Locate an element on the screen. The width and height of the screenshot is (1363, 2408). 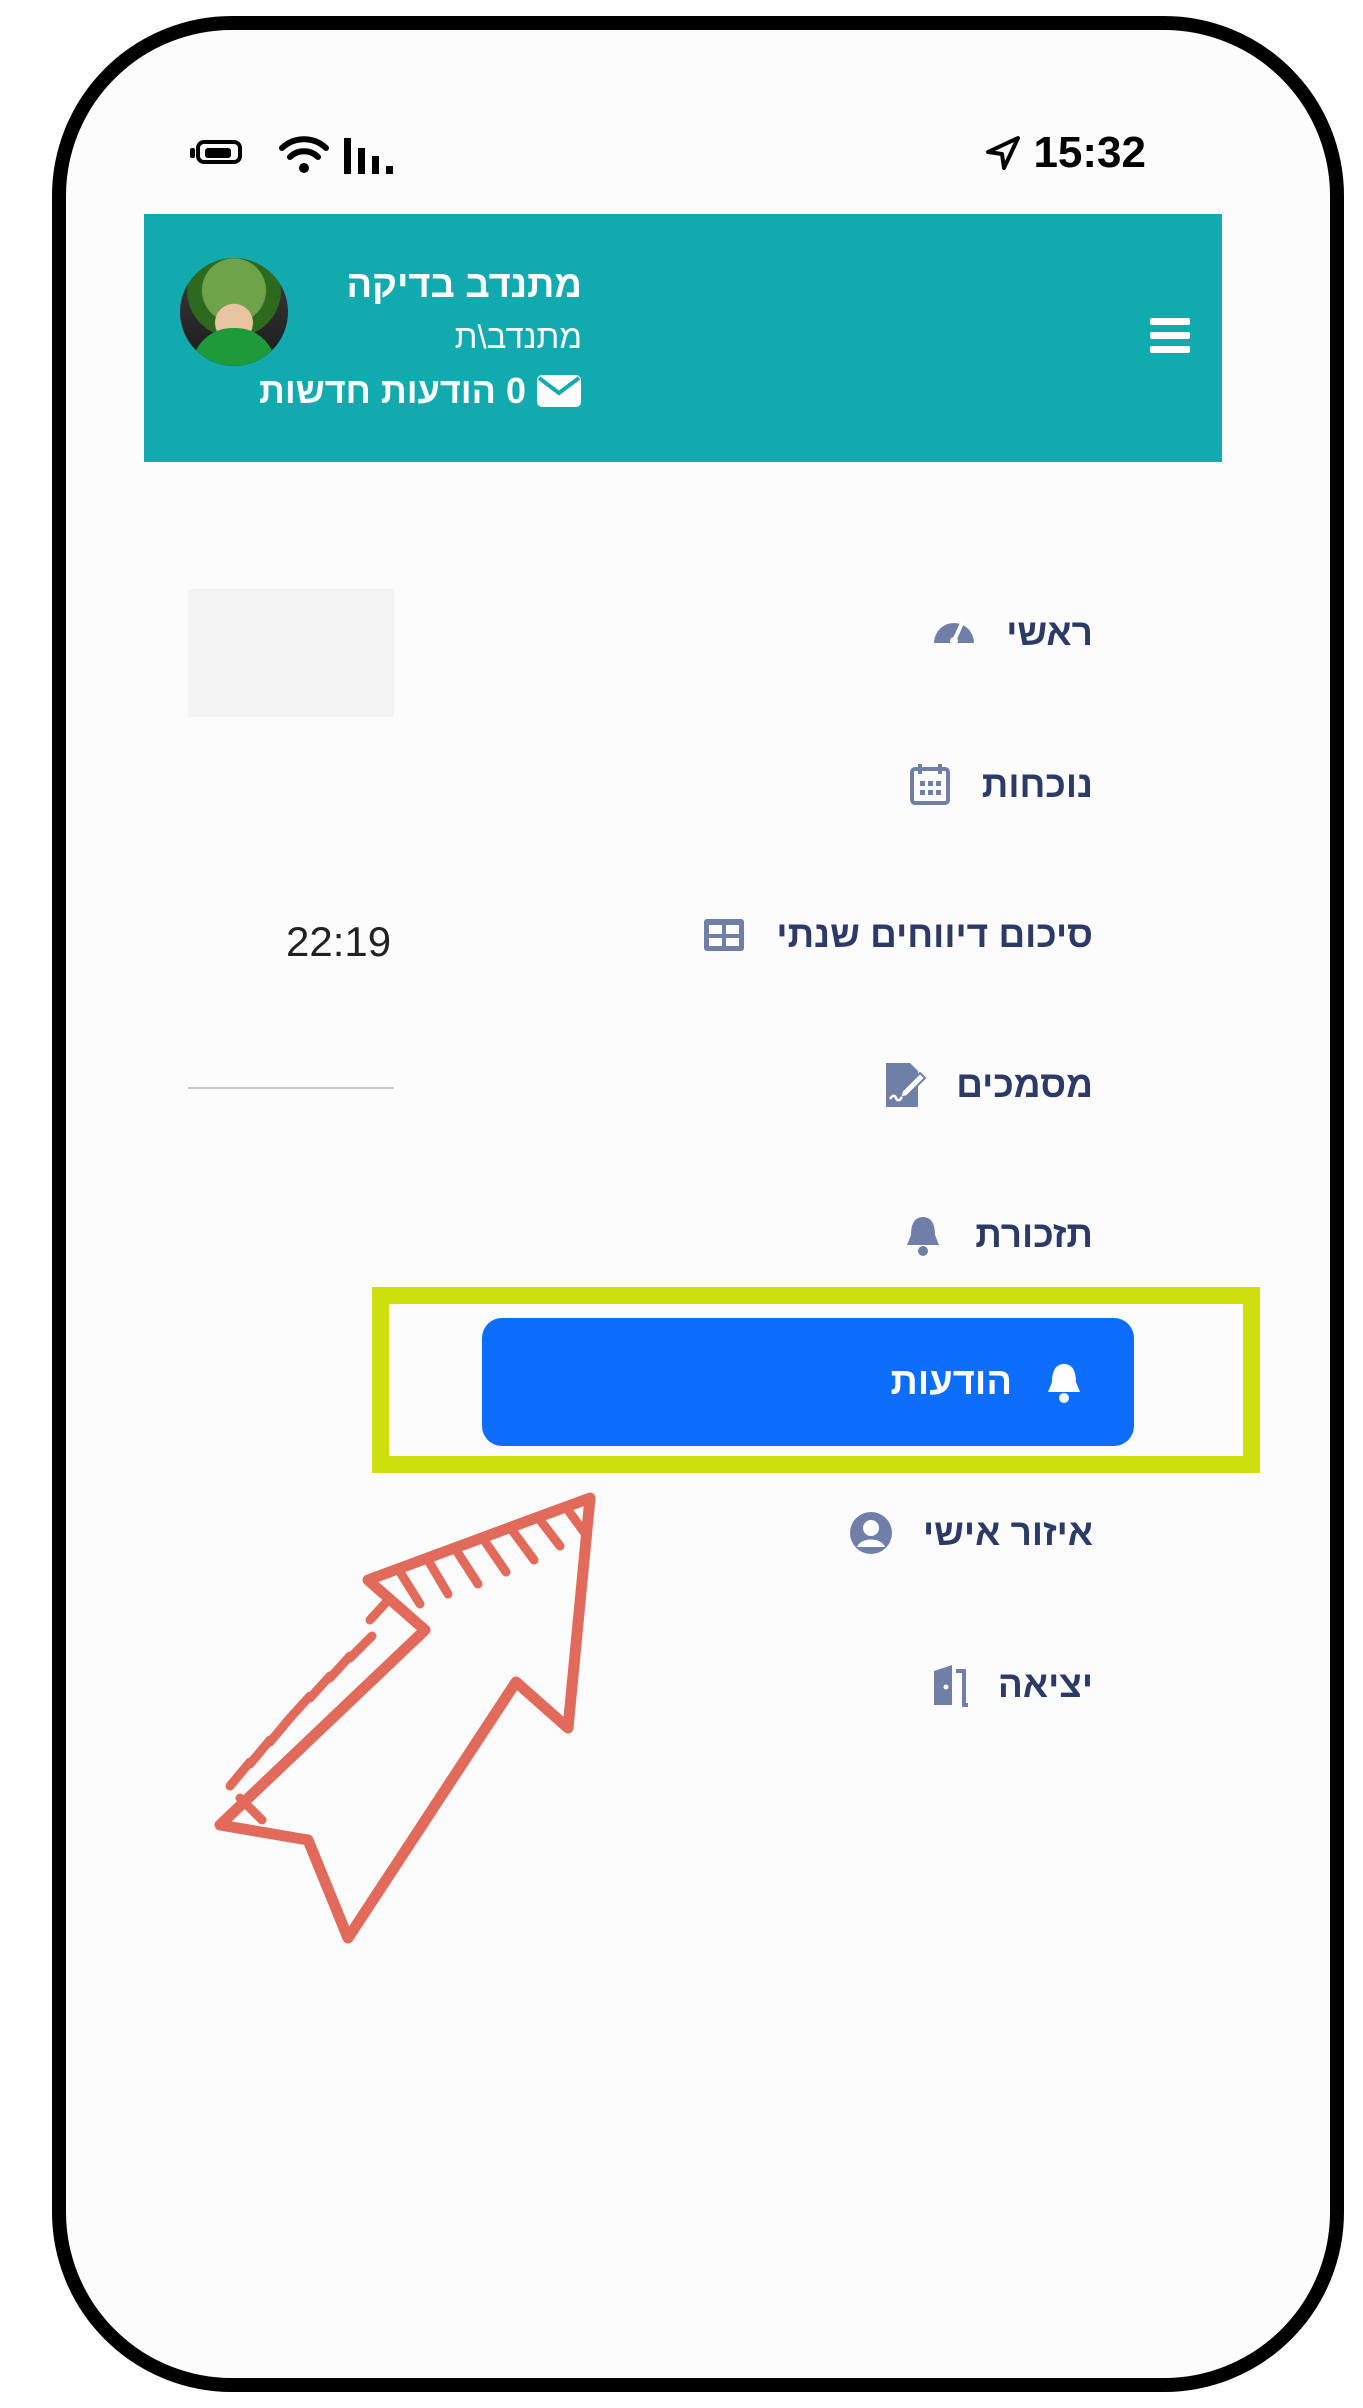
menu-item-home: ראשי is located at coordinates (1011, 633).